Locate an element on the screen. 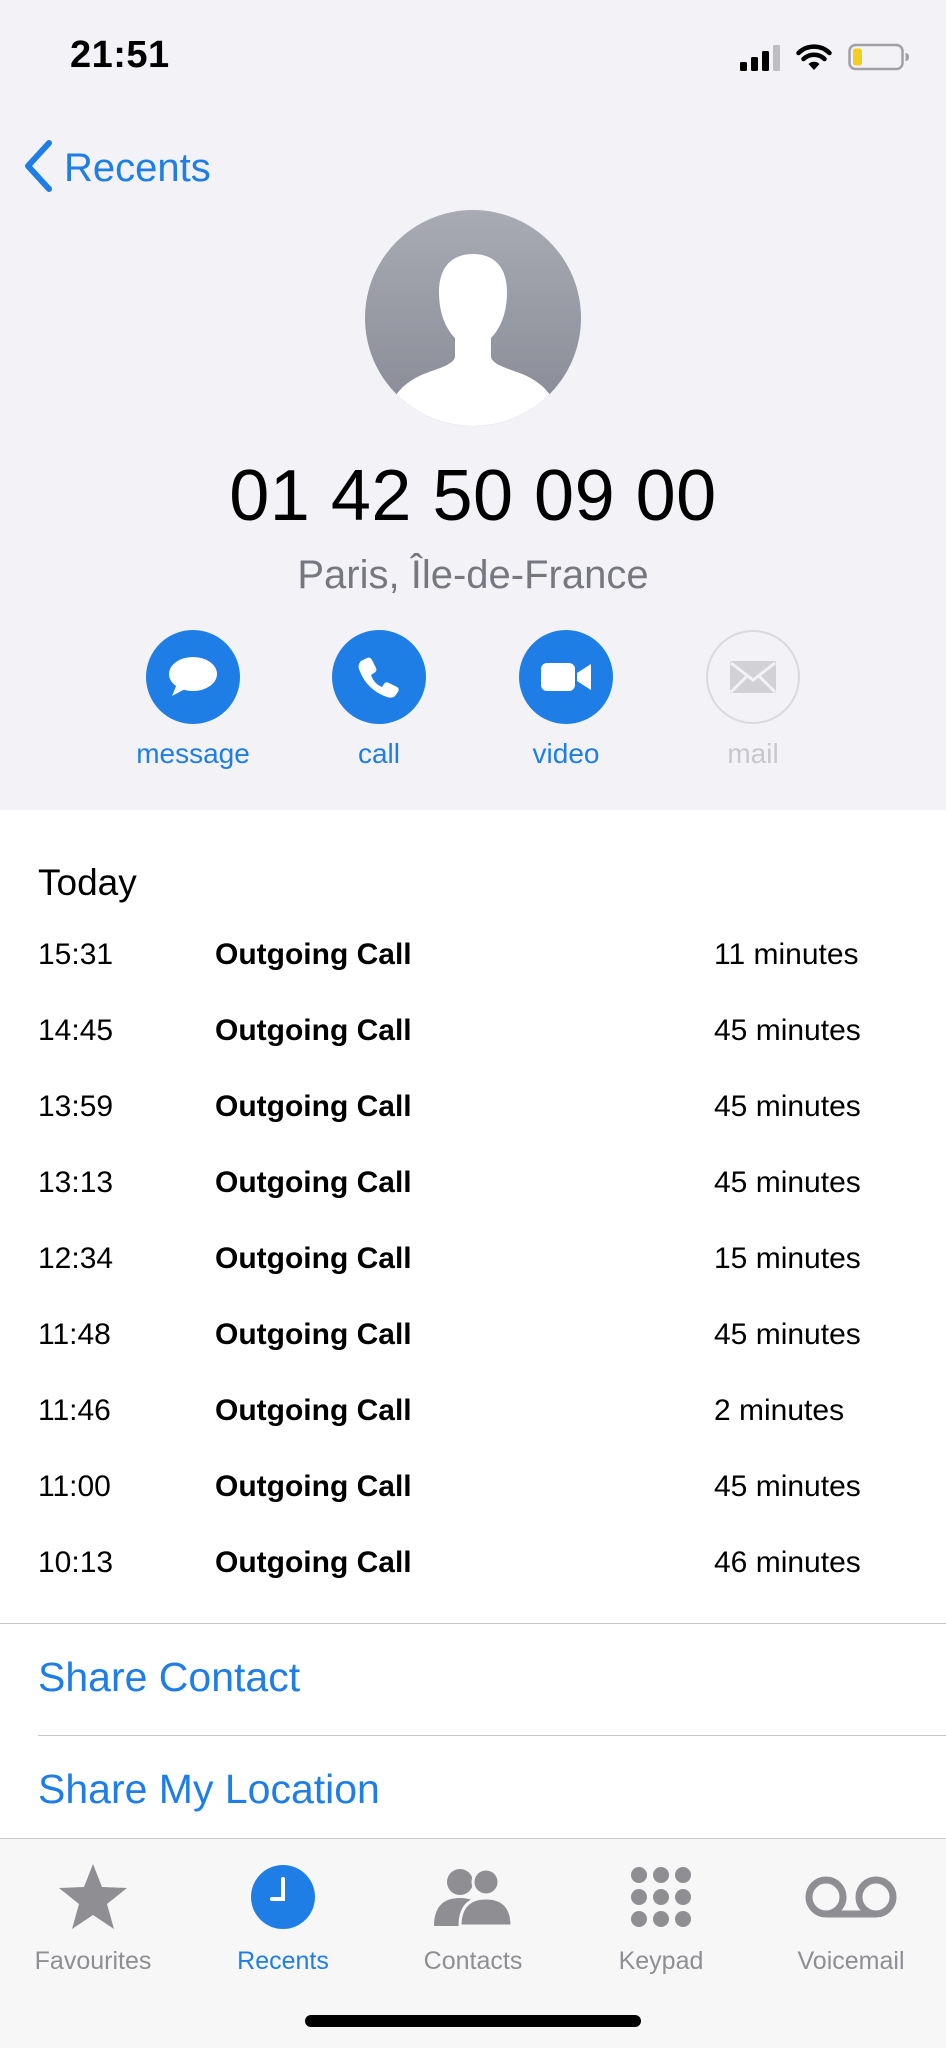  call-time: 13:13 is located at coordinates (76, 1182).